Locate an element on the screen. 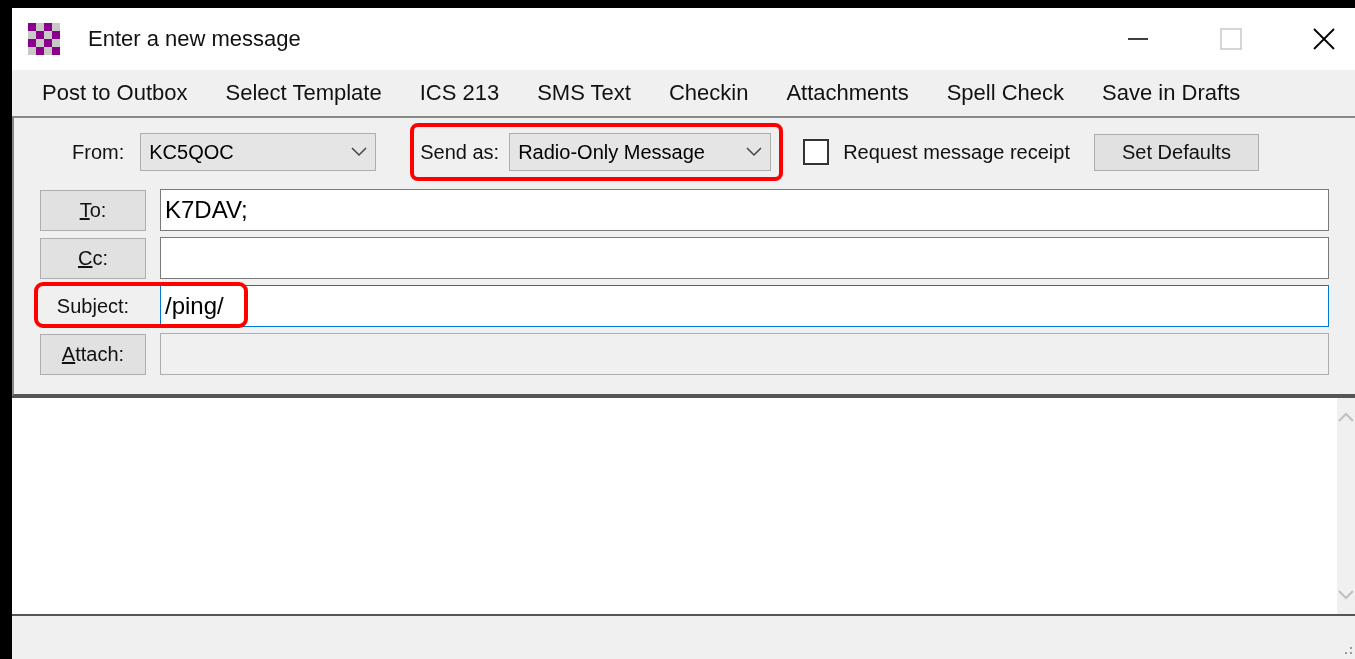 The width and height of the screenshot is (1355, 659). address-button: To: is located at coordinates (93, 210).